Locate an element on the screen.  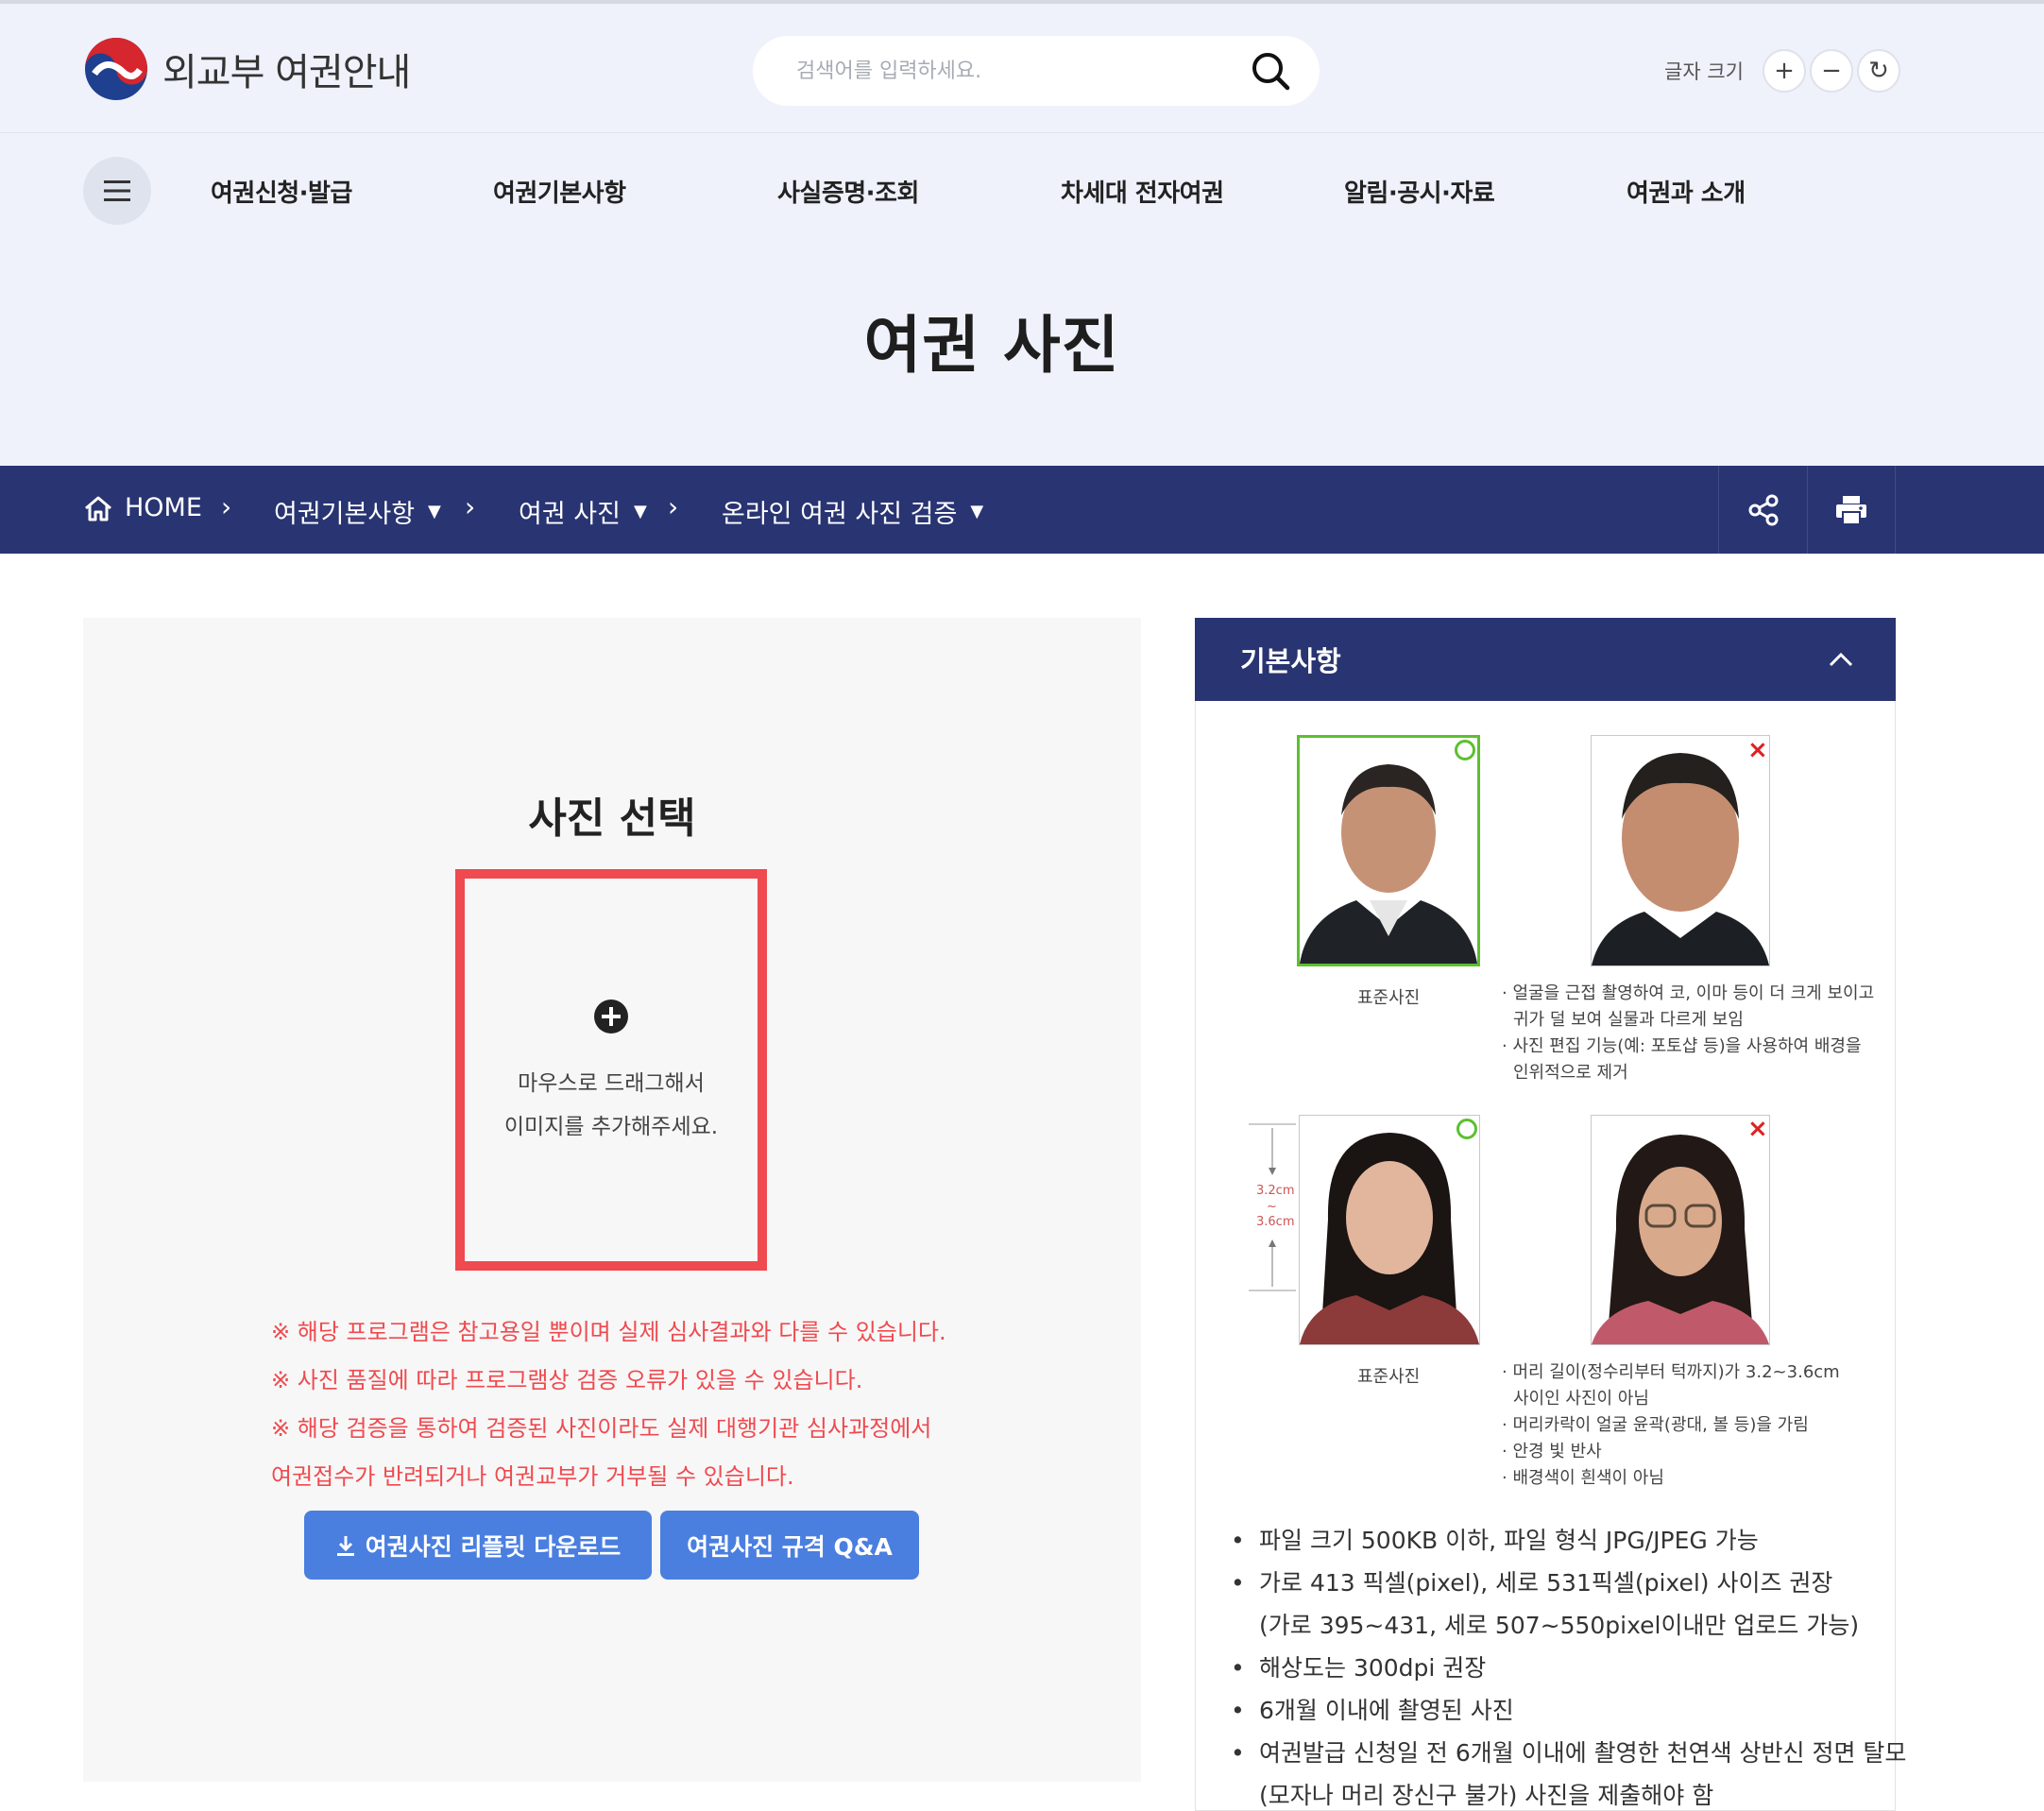
notice-text: ※ 사진 품질에 따라 프로그램상 검증 오류가 있을 수 있습니다. is located at coordinates (567, 1380).